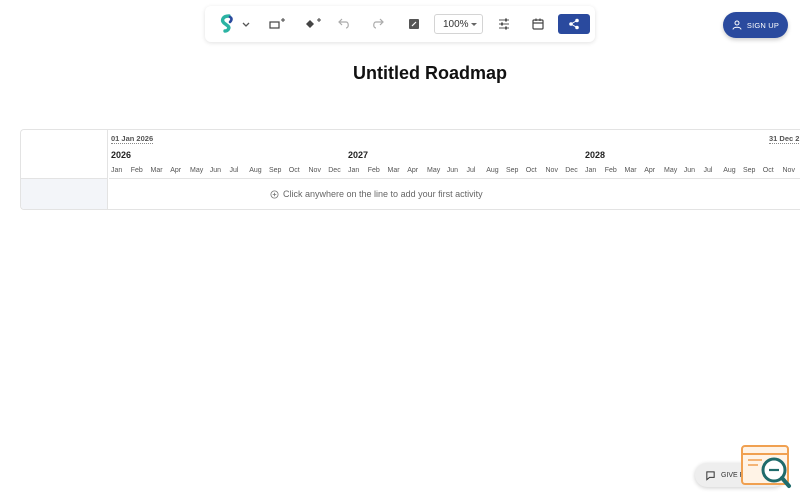 The height and width of the screenshot is (500, 800). I want to click on app-logo-icon, so click(235, 23).